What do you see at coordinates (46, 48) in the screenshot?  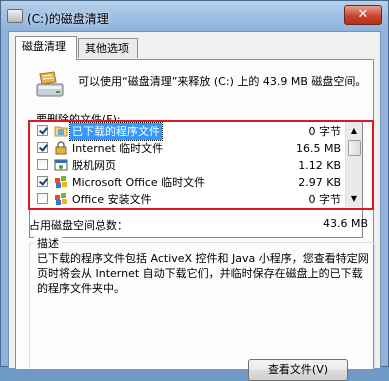 I see `tab-disk-cleanup: 磁盘清理` at bounding box center [46, 48].